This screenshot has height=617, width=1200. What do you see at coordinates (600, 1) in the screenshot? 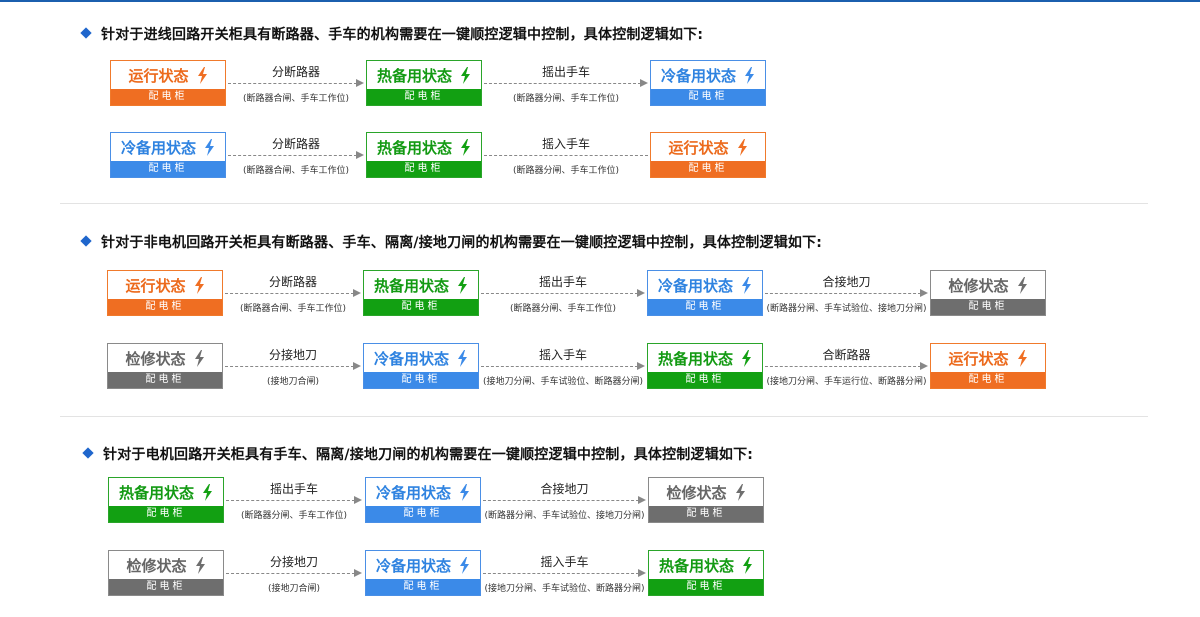
I see `top-border` at bounding box center [600, 1].